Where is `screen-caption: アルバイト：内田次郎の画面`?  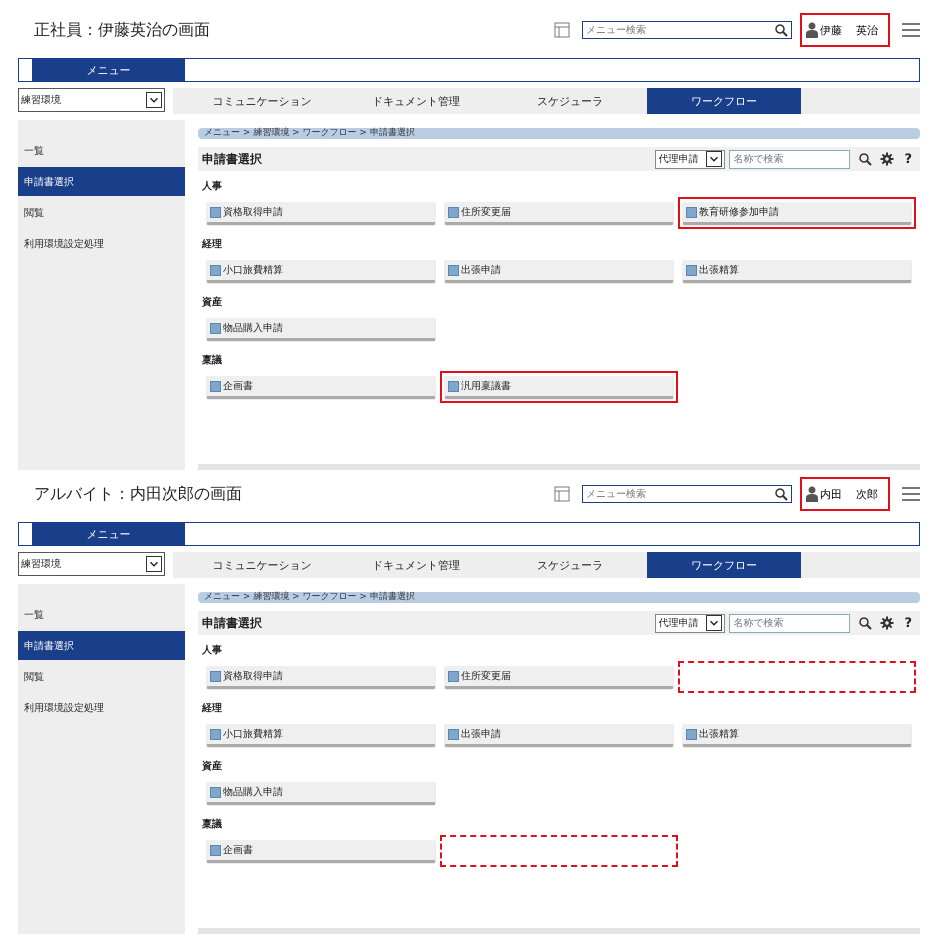 screen-caption: アルバイト：内田次郎の画面 is located at coordinates (138, 494).